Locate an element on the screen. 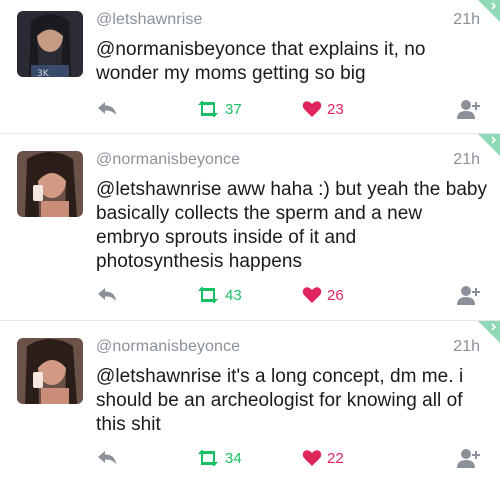 The image size is (500, 479). username: @letshawnrise is located at coordinates (149, 20).